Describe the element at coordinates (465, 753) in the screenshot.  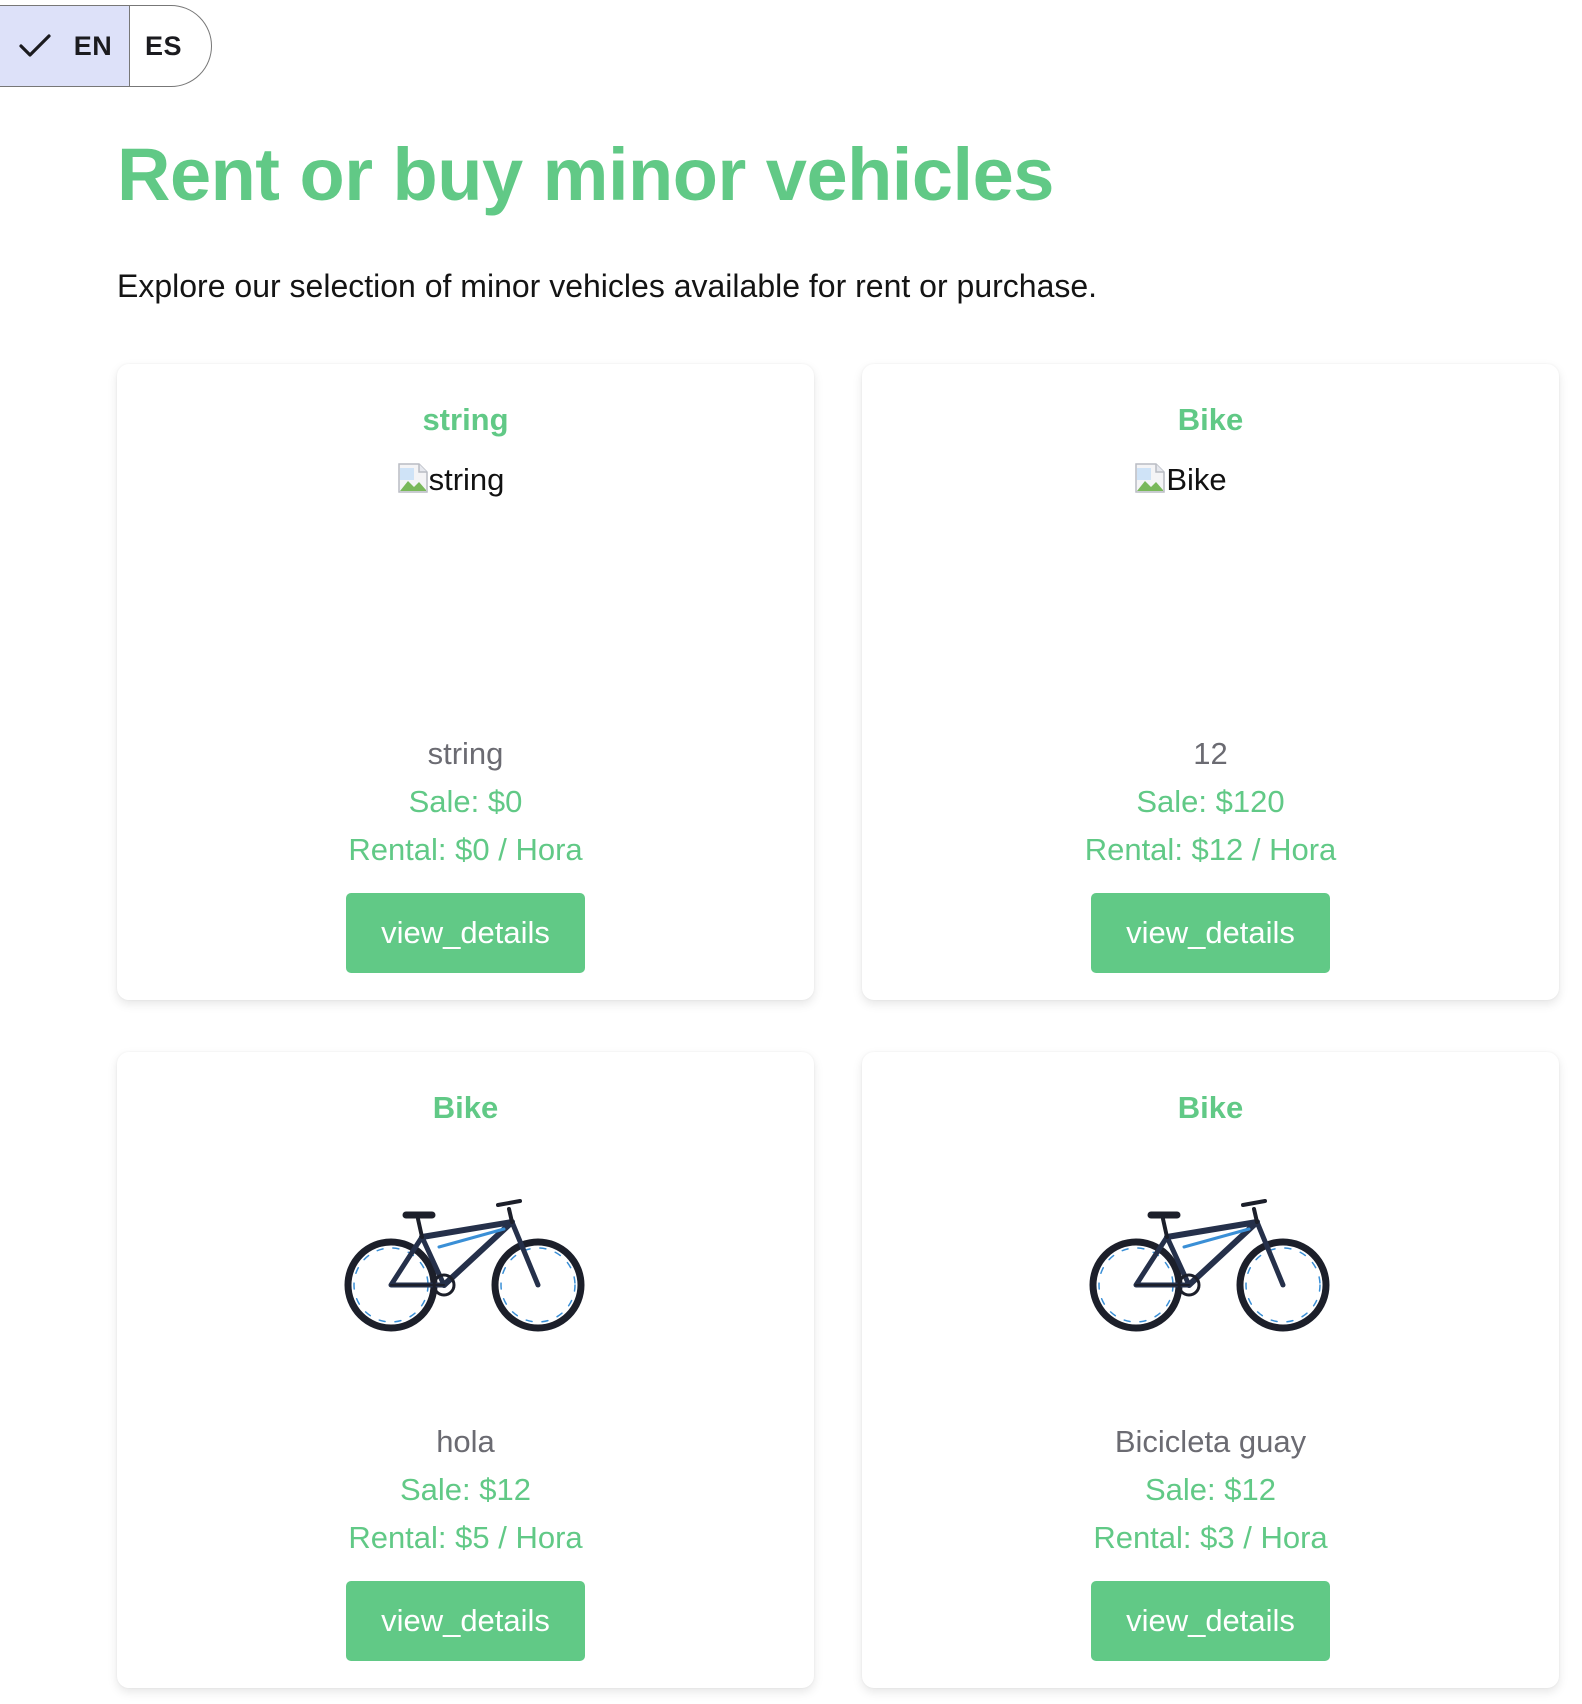
I see `vehicle-description: string` at that location.